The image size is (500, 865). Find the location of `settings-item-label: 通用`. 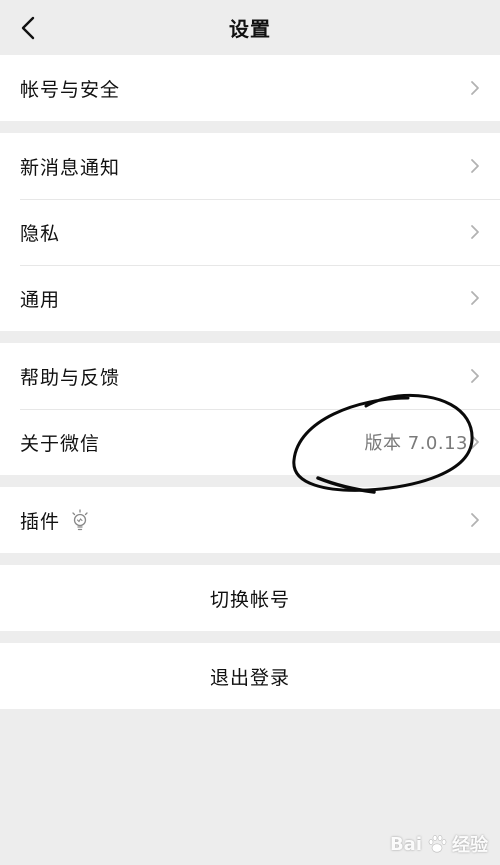

settings-item-label: 通用 is located at coordinates (40, 299).